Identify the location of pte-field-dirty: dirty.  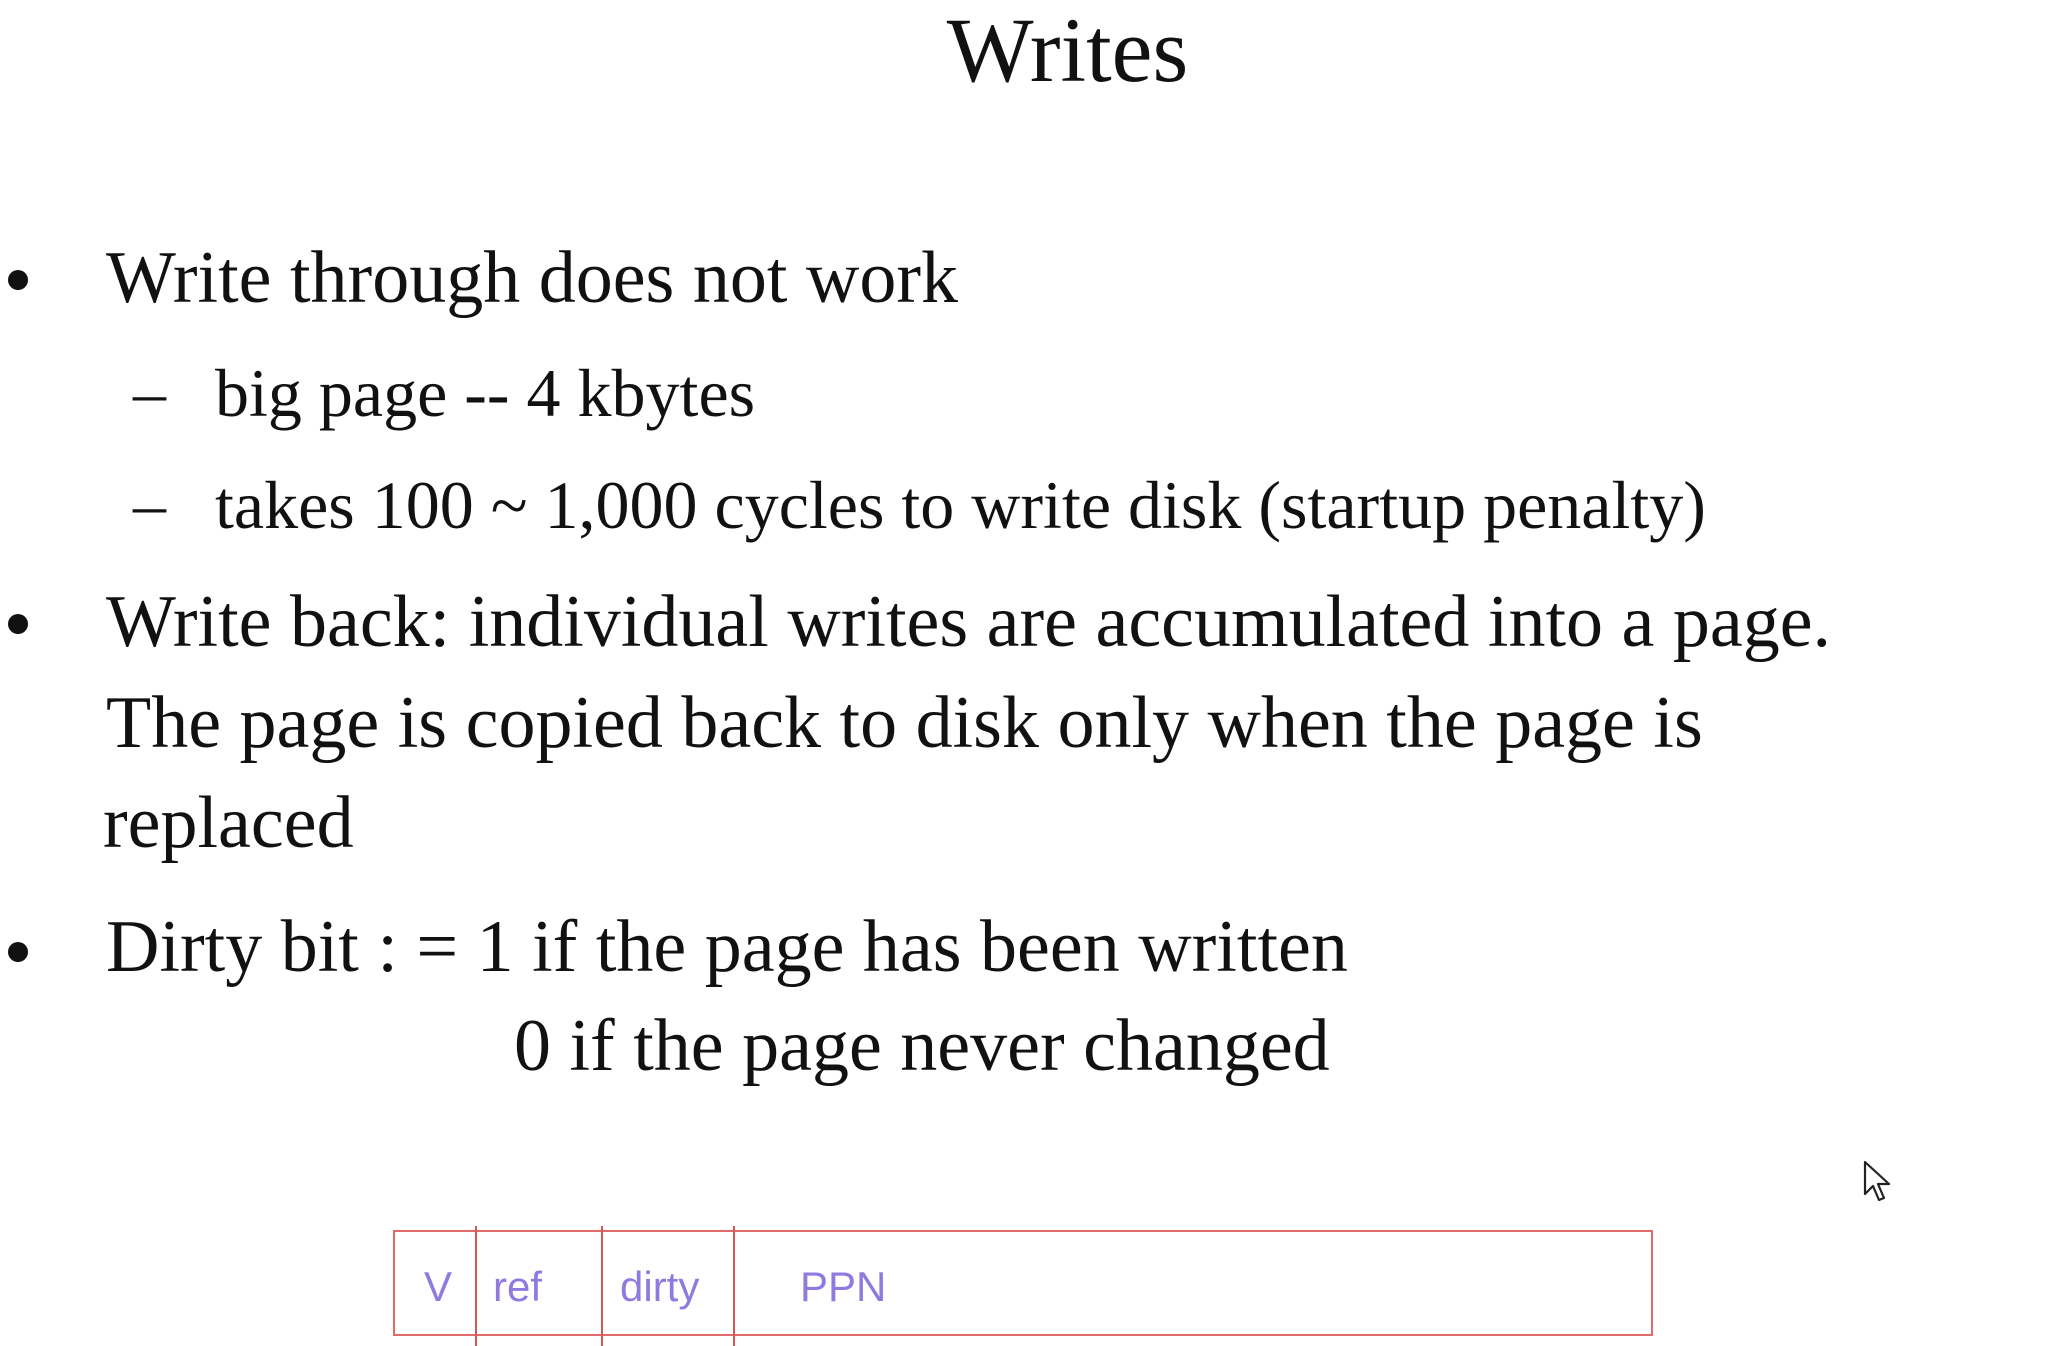
(660, 1286).